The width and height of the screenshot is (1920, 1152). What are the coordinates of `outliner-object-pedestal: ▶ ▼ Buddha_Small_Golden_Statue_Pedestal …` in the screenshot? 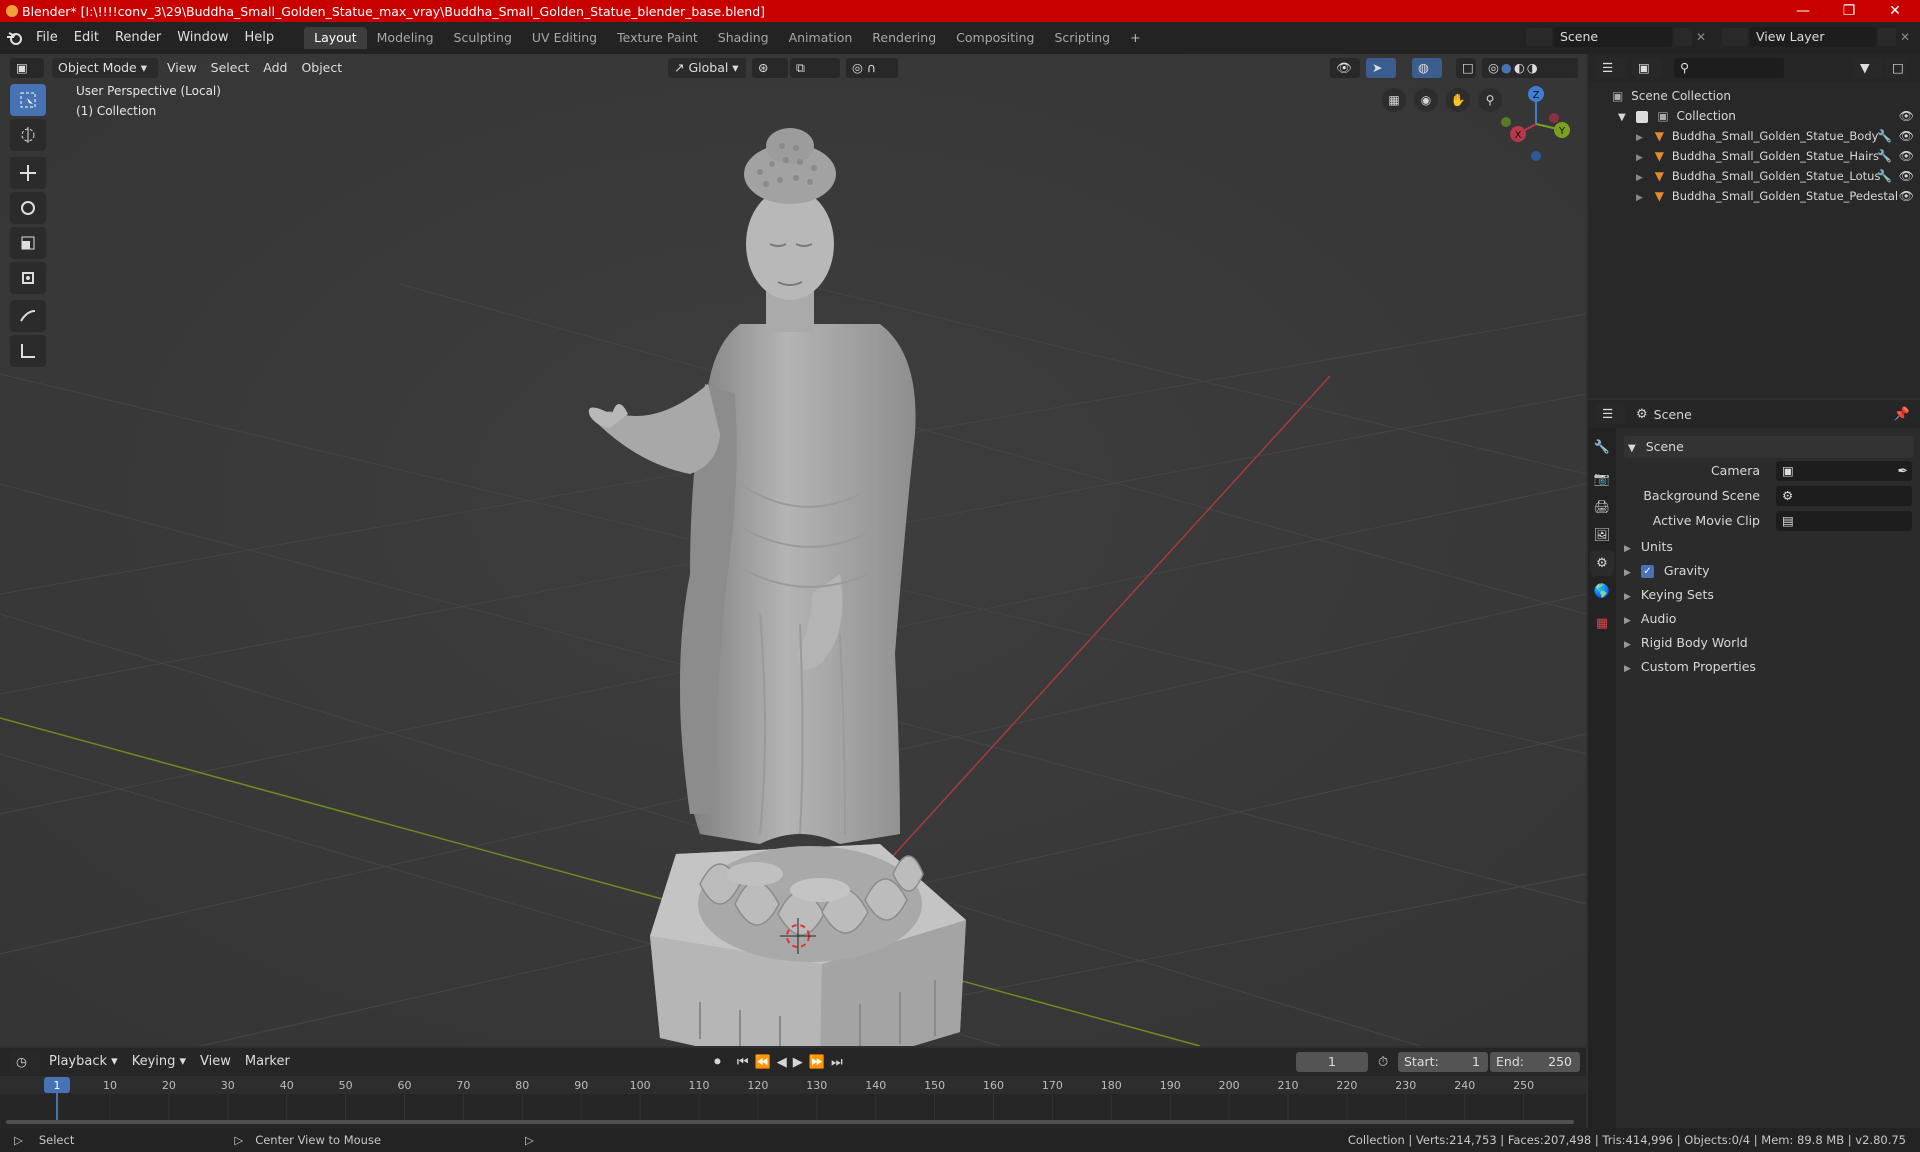 It's located at (1775, 196).